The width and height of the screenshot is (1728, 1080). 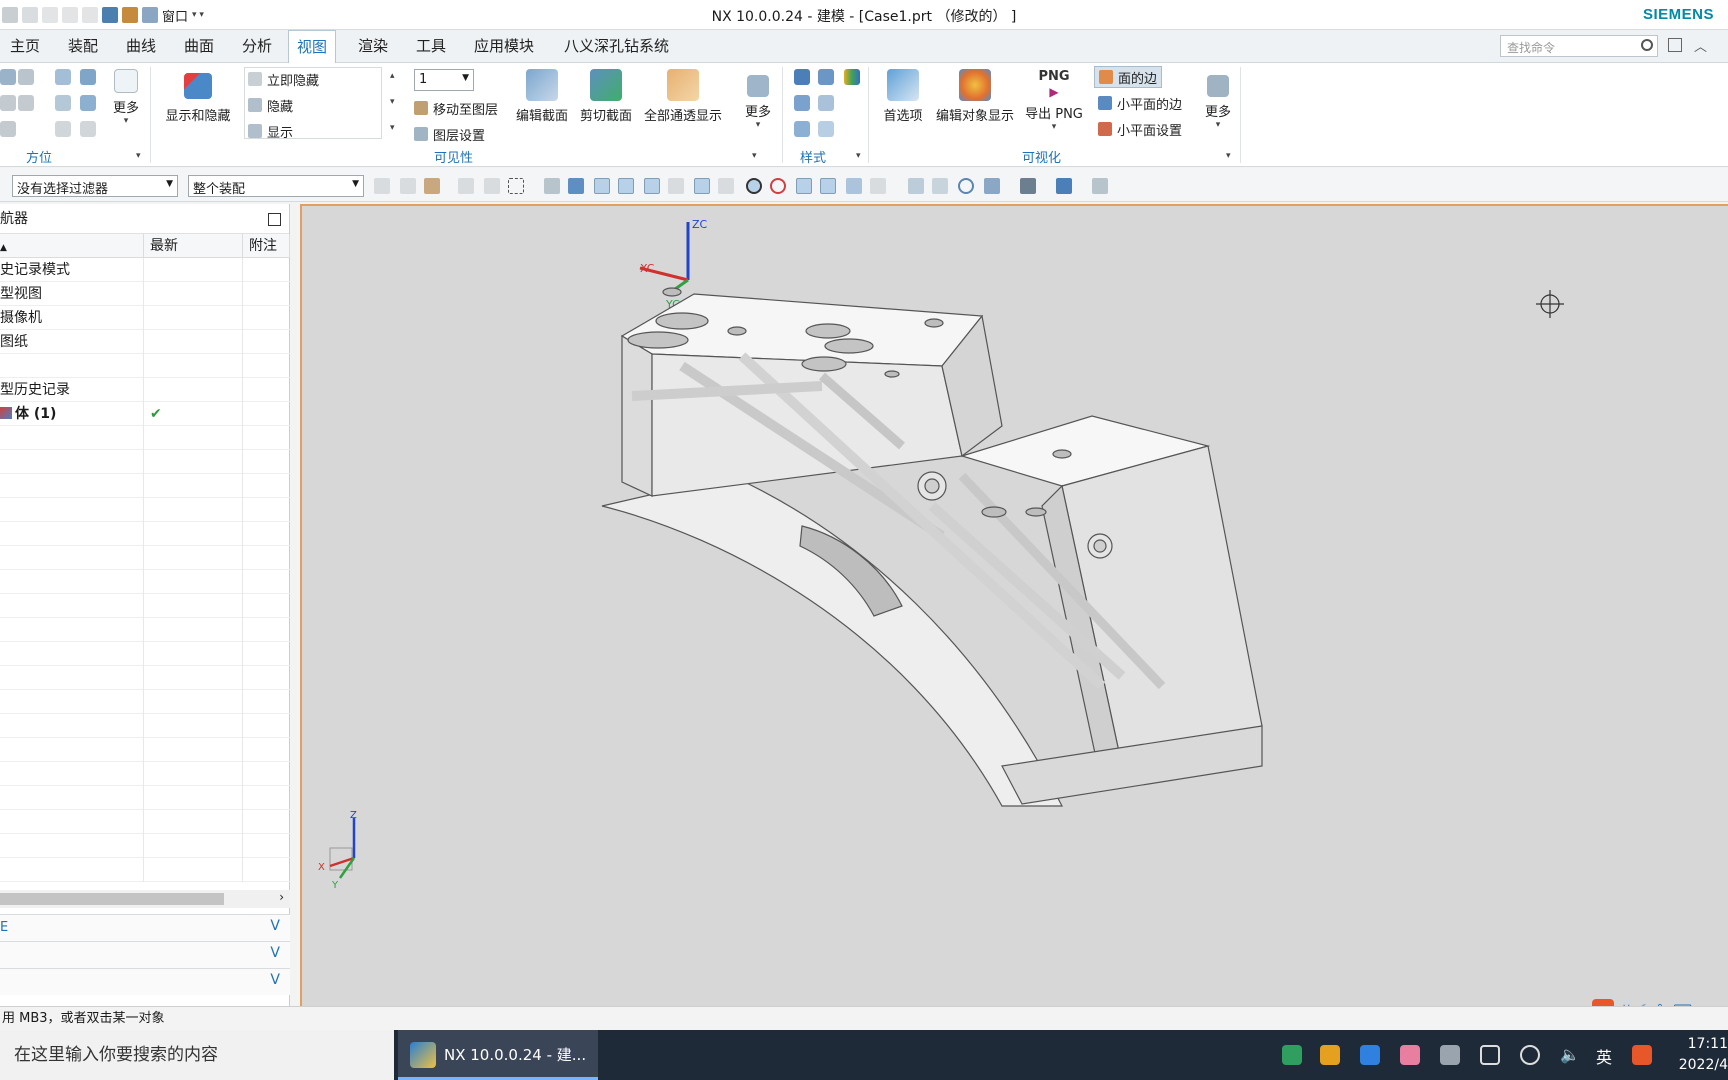 I want to click on perpendicular-icon, so click(x=726, y=186).